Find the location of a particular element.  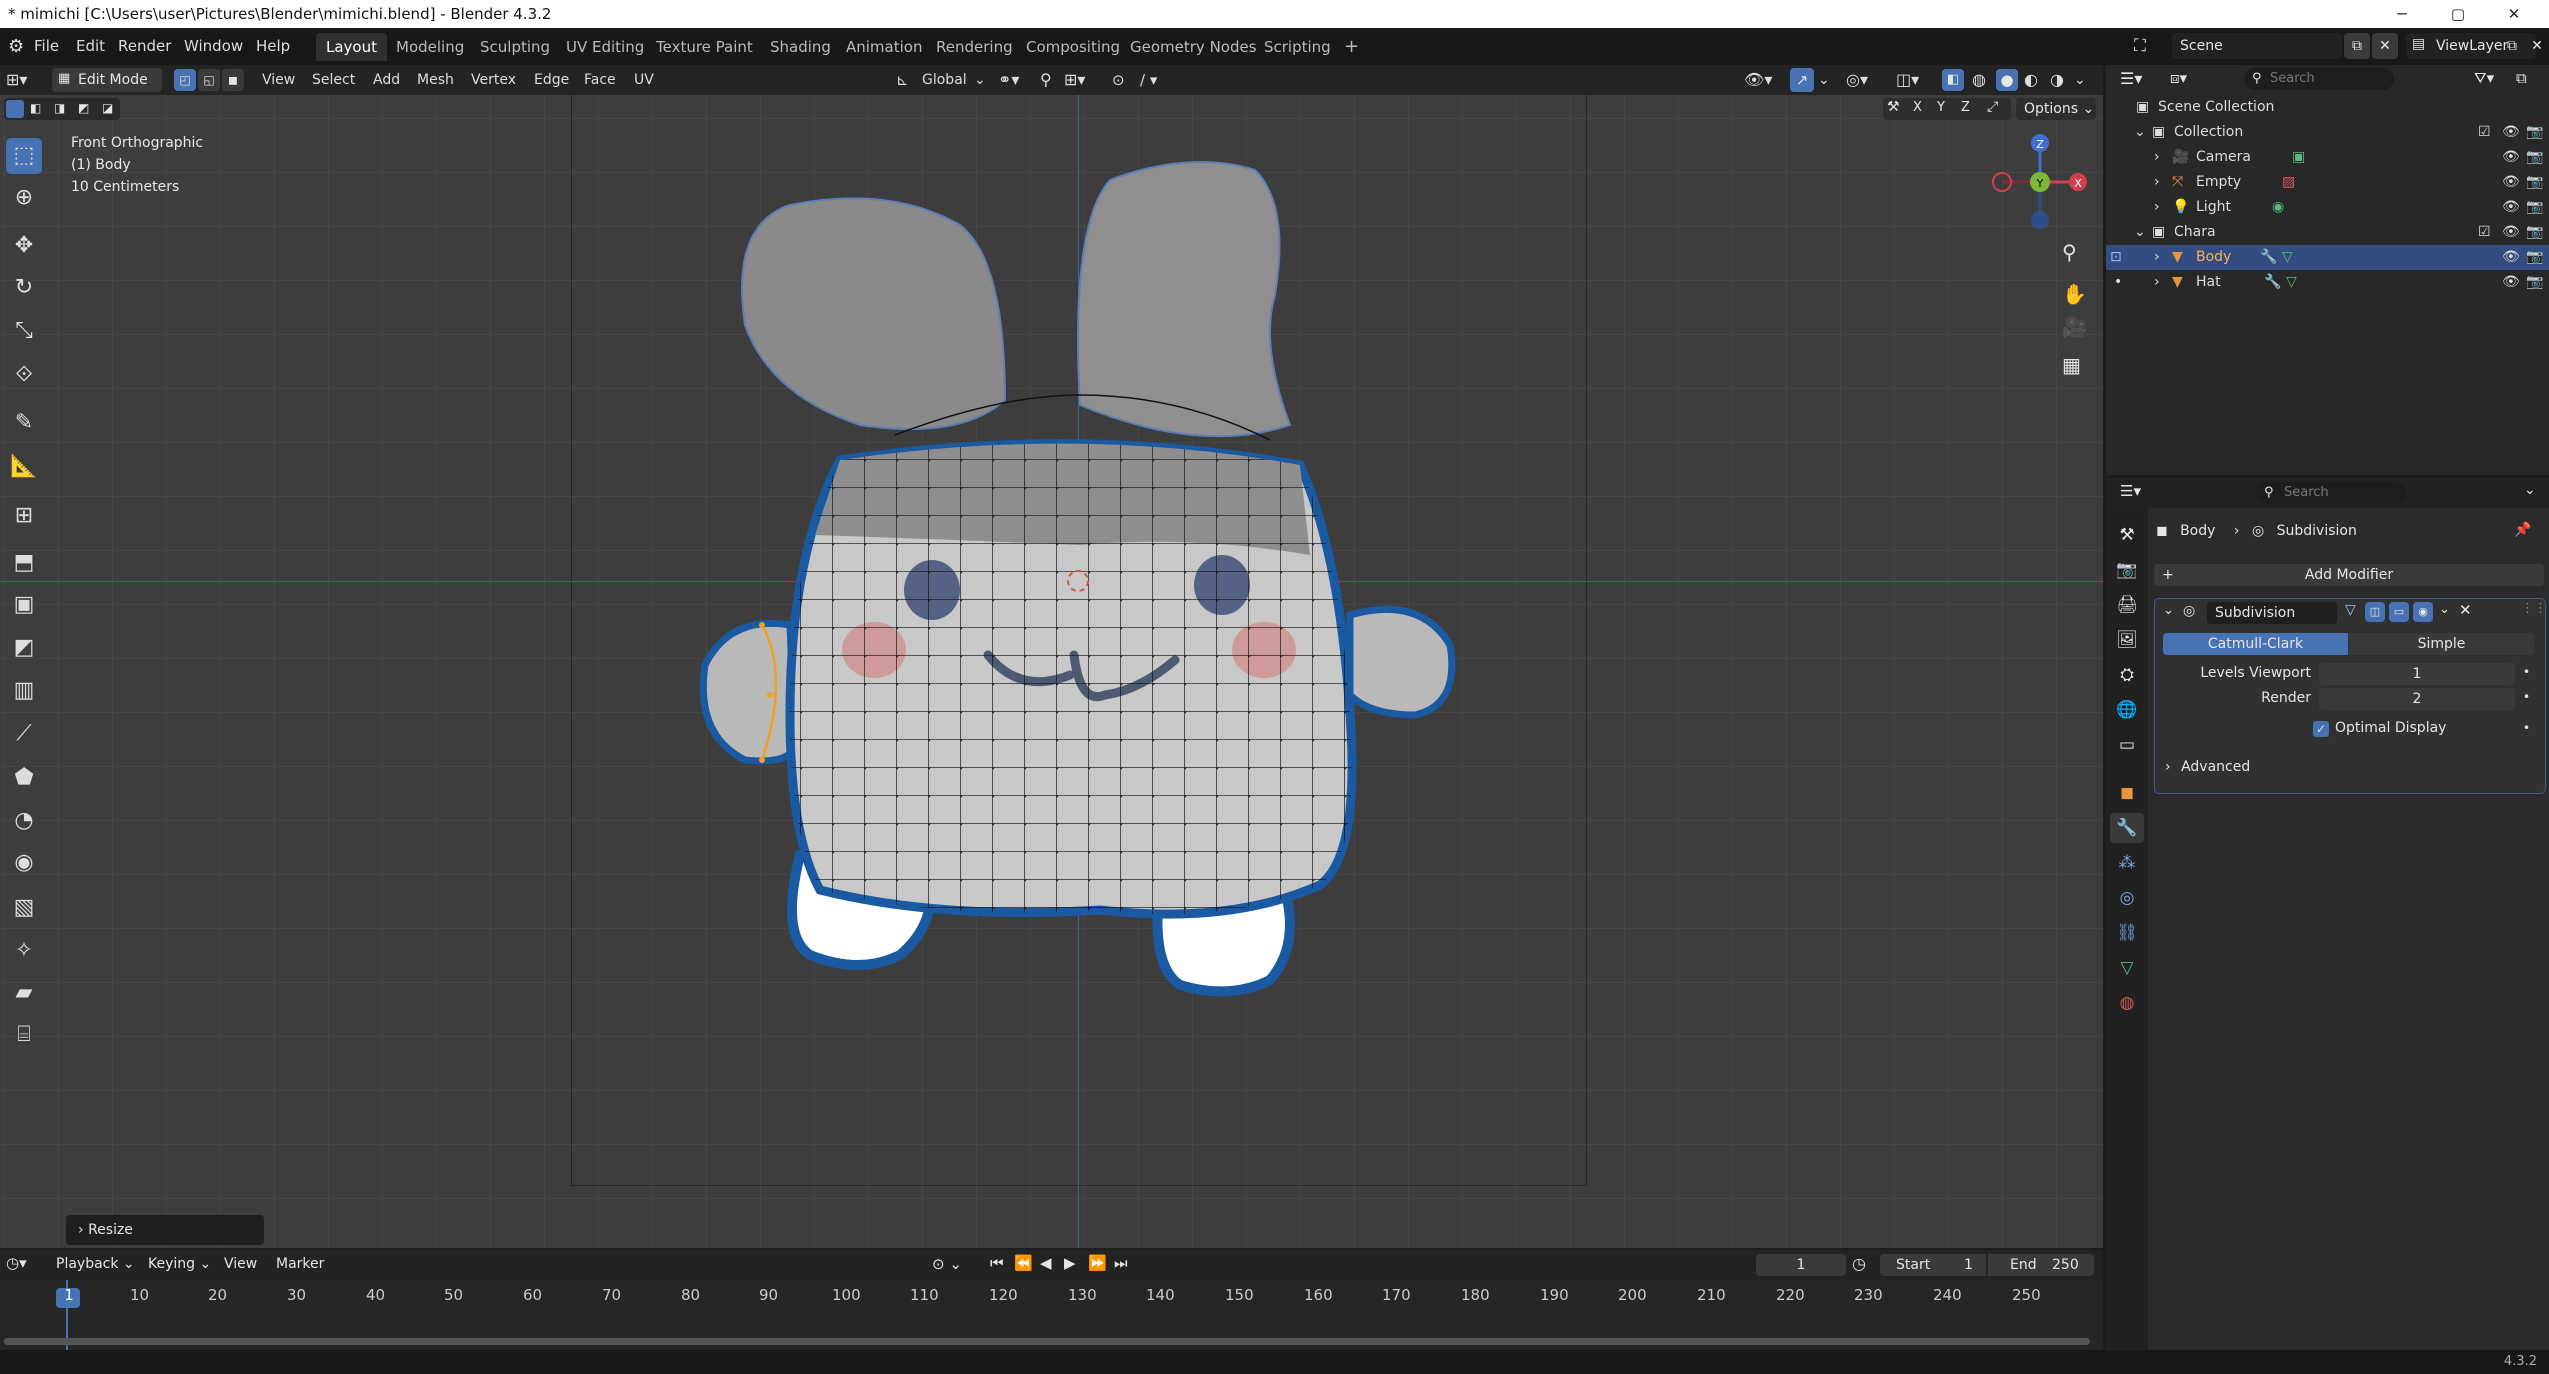

measure-icon: 📐 is located at coordinates (24, 467).